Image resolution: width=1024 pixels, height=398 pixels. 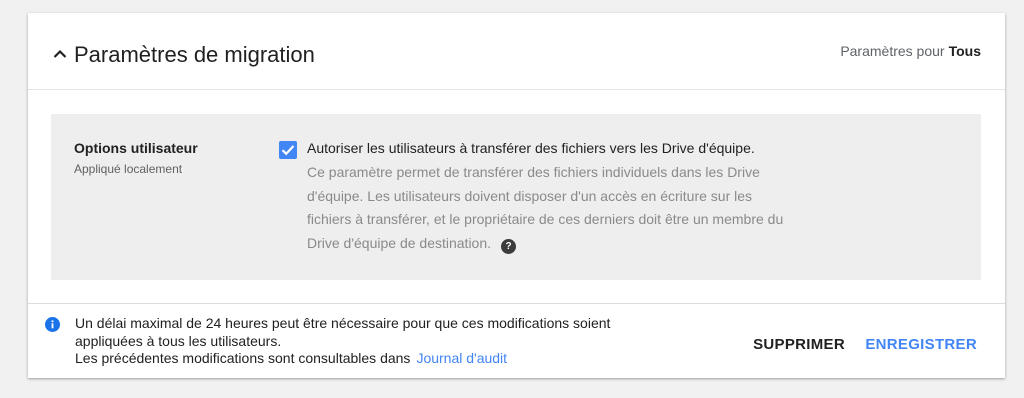 I want to click on delete-button: SUPPRIMER, so click(x=799, y=344).